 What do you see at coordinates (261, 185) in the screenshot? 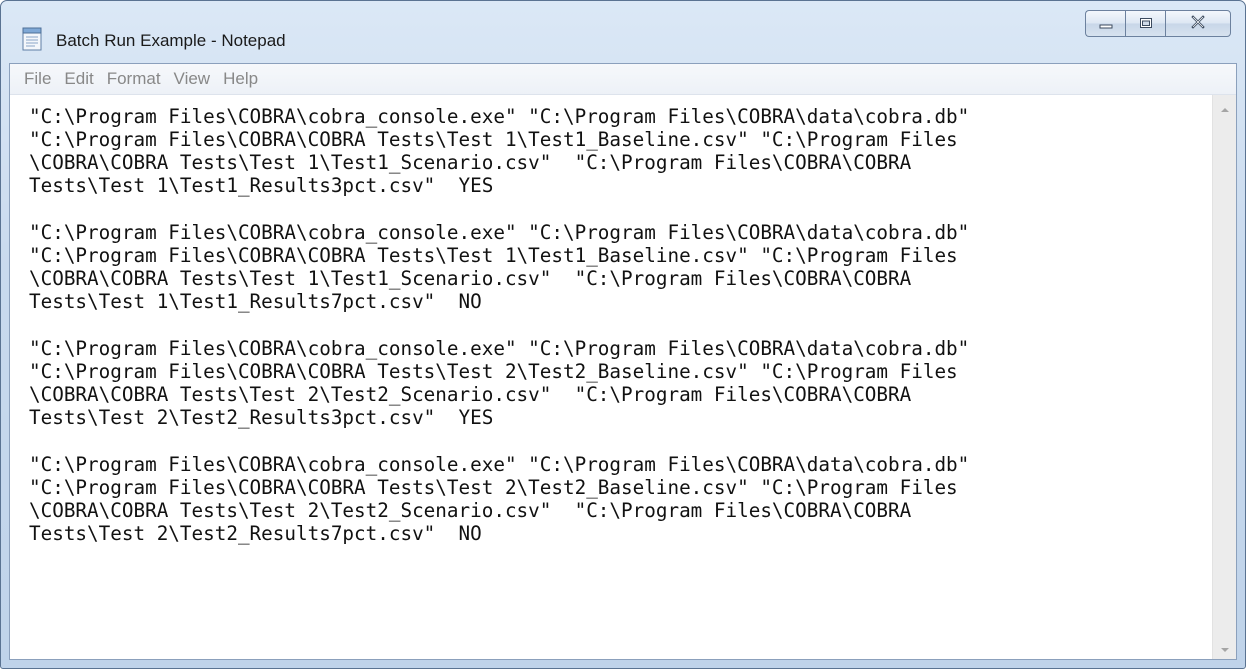
I see `text-line: Tests\Test 1\Test1_Results3pct.csv" YES` at bounding box center [261, 185].